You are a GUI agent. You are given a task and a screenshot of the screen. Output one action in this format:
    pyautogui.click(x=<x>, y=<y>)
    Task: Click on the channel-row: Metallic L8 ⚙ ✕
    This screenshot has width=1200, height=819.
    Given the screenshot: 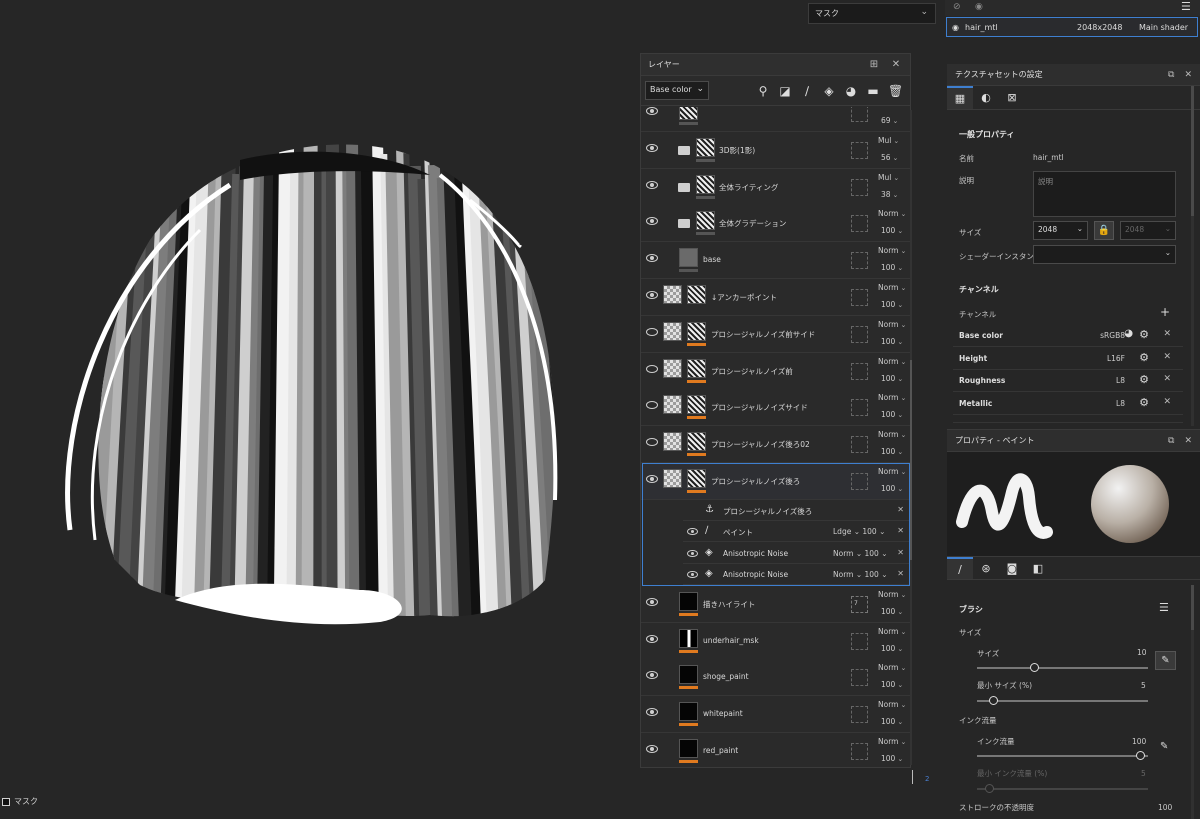 What is the action you would take?
    pyautogui.click(x=1068, y=404)
    